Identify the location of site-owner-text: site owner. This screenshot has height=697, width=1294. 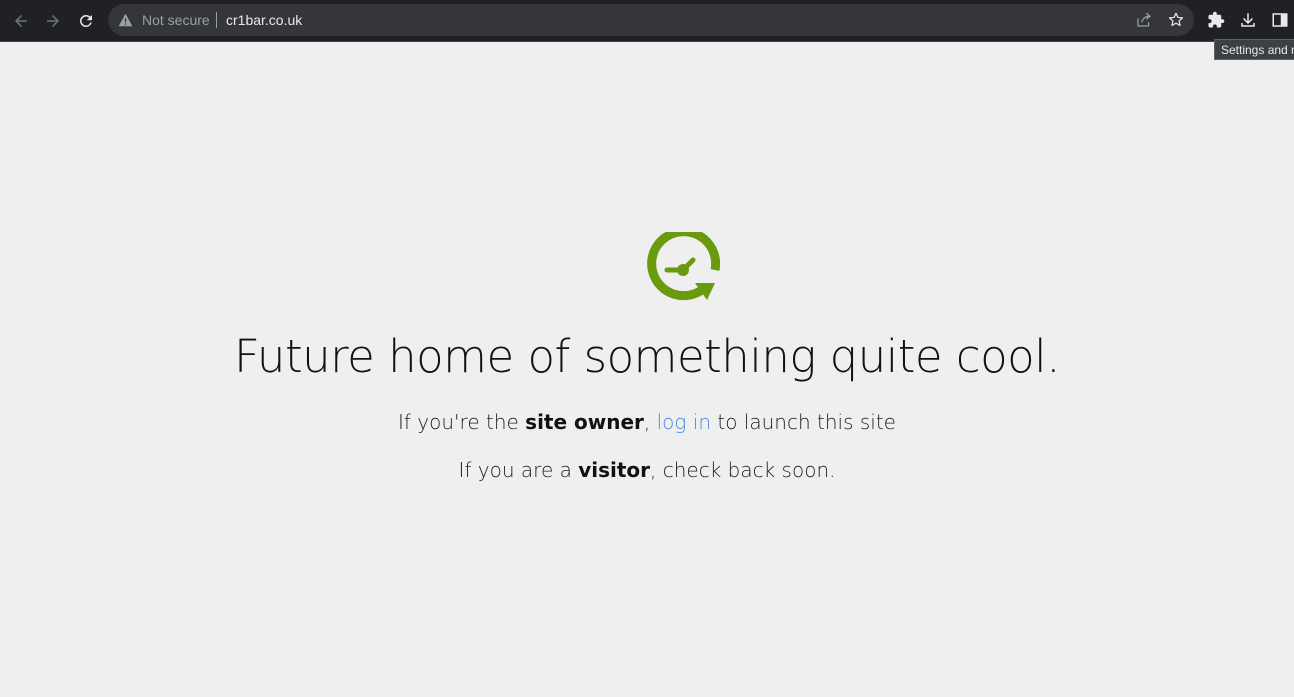
(584, 422).